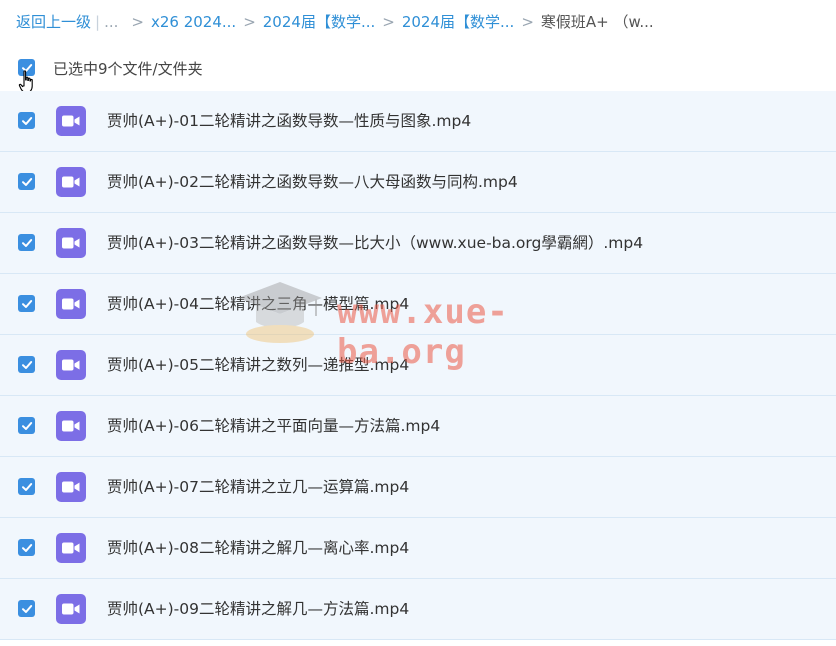 The height and width of the screenshot is (646, 836). Describe the element at coordinates (128, 69) in the screenshot. I see `selection-count-text: 已选中9个文件/文件夹` at that location.